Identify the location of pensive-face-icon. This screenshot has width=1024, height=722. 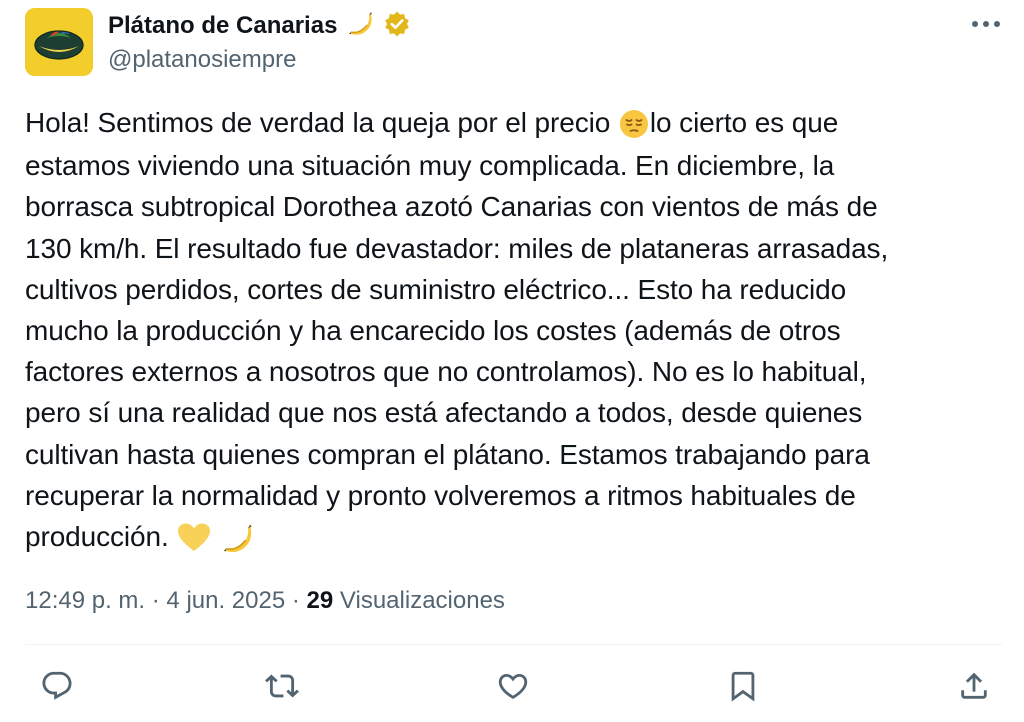
(634, 124).